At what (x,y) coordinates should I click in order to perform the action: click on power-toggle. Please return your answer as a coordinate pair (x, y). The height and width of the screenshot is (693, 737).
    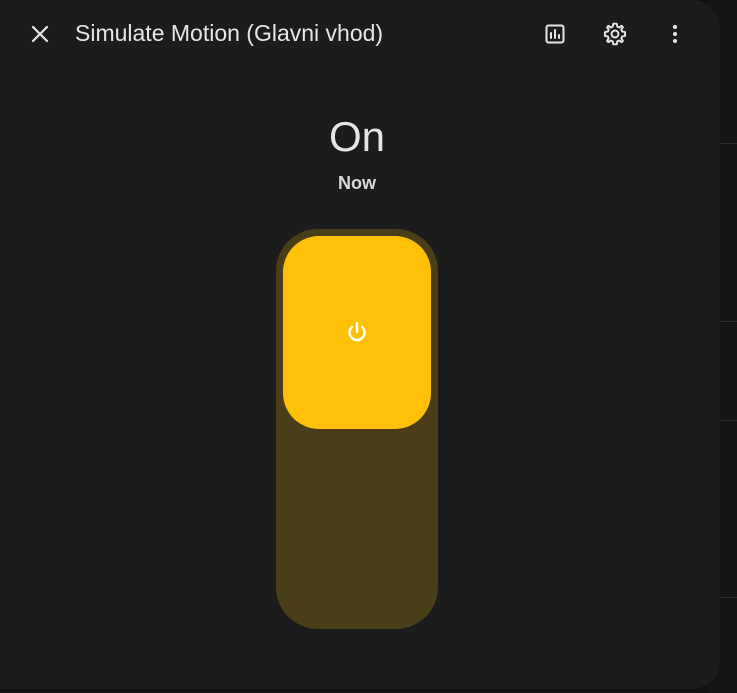
    Looking at the image, I should click on (357, 429).